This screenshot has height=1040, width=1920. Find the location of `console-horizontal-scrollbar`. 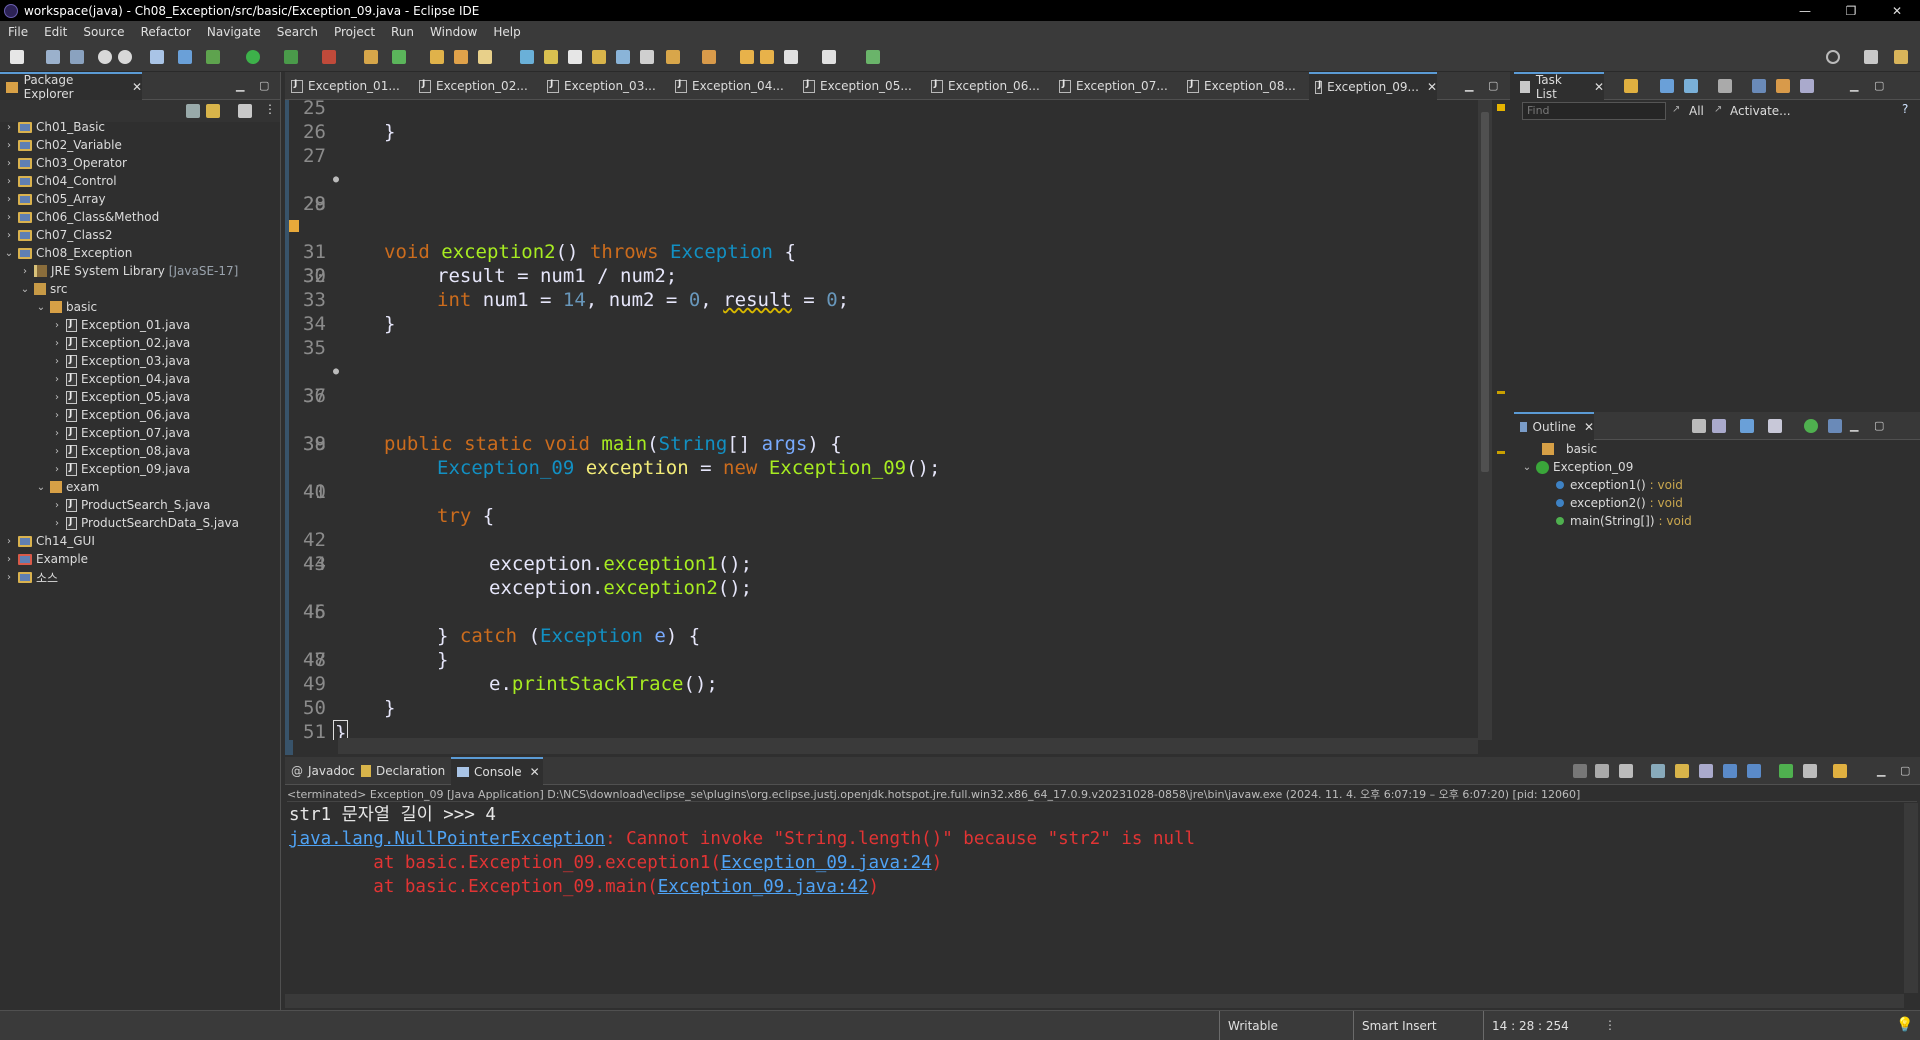

console-horizontal-scrollbar is located at coordinates (1094, 1001).